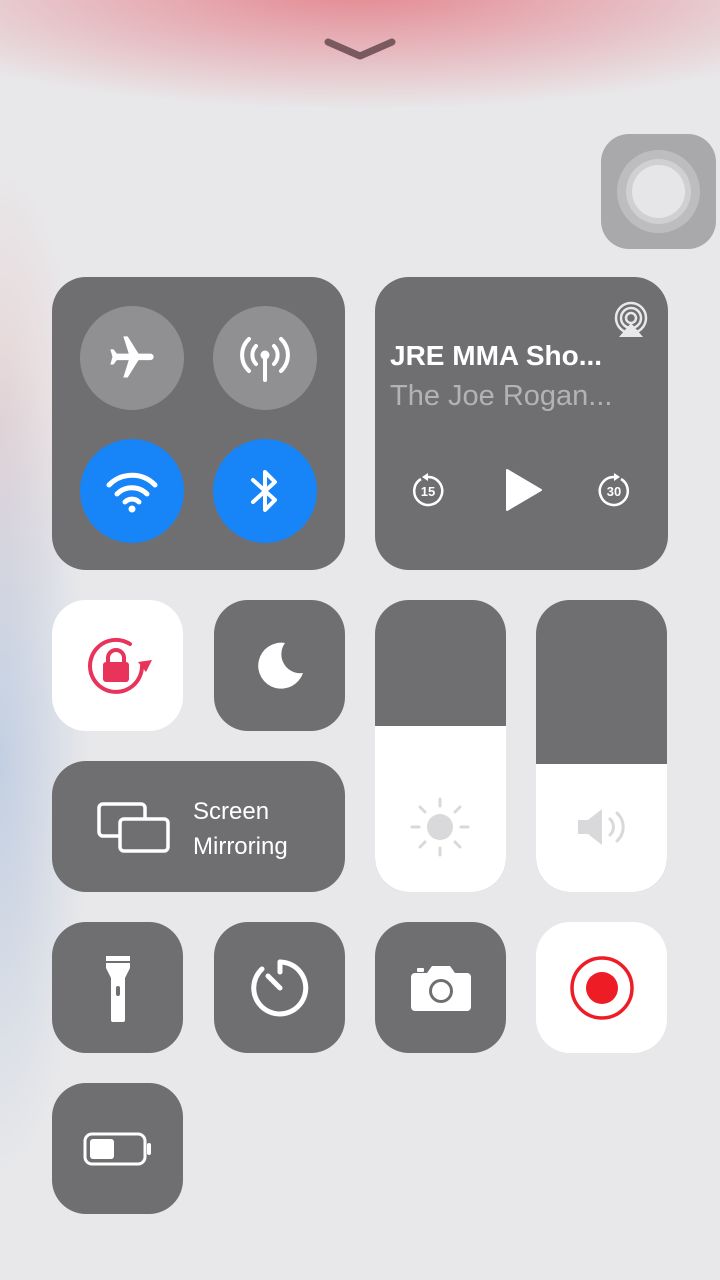 This screenshot has width=720, height=1280. What do you see at coordinates (240, 829) in the screenshot?
I see `screen-mirroring-label: Screen Mirroring` at bounding box center [240, 829].